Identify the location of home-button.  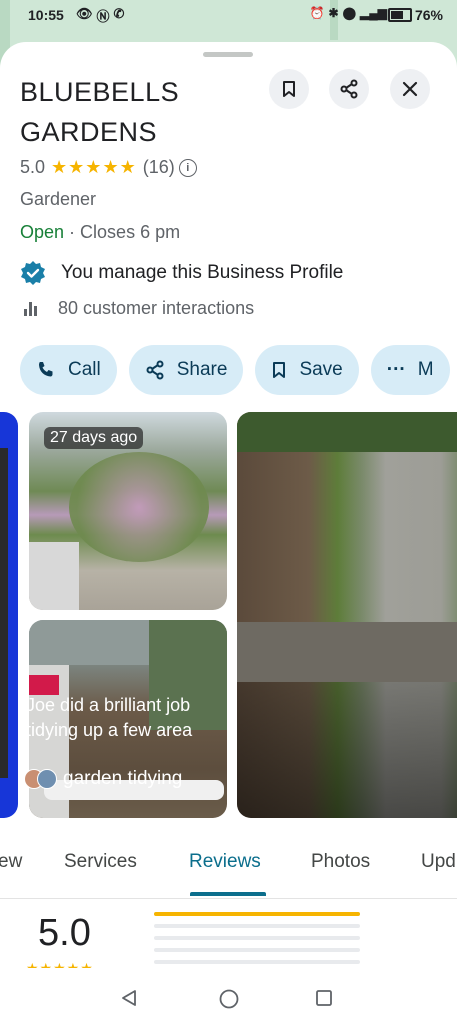
(229, 999).